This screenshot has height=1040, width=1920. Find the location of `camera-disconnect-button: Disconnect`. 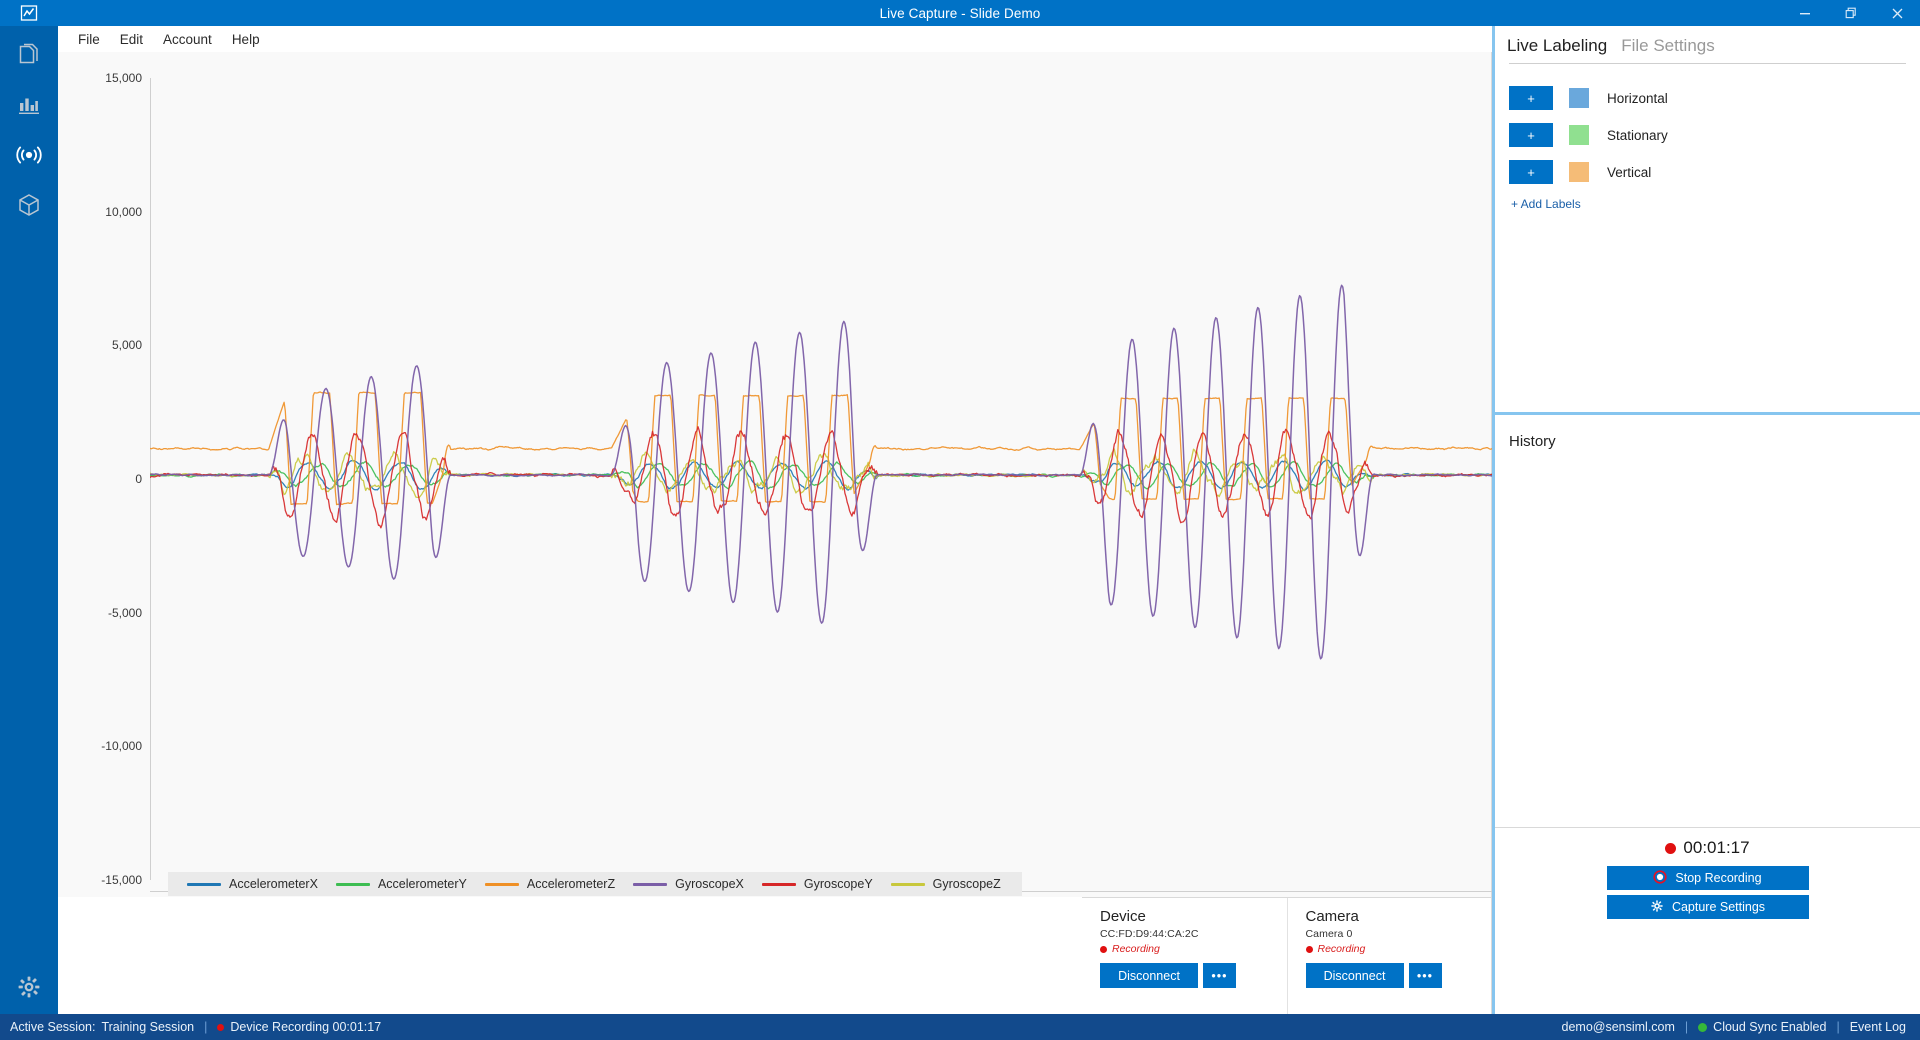

camera-disconnect-button: Disconnect is located at coordinates (1354, 975).